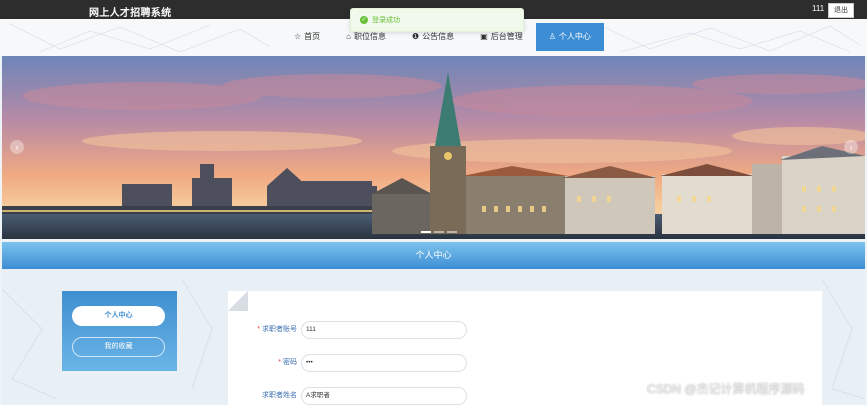 The height and width of the screenshot is (405, 867). I want to click on logout-button: 退出, so click(841, 10).